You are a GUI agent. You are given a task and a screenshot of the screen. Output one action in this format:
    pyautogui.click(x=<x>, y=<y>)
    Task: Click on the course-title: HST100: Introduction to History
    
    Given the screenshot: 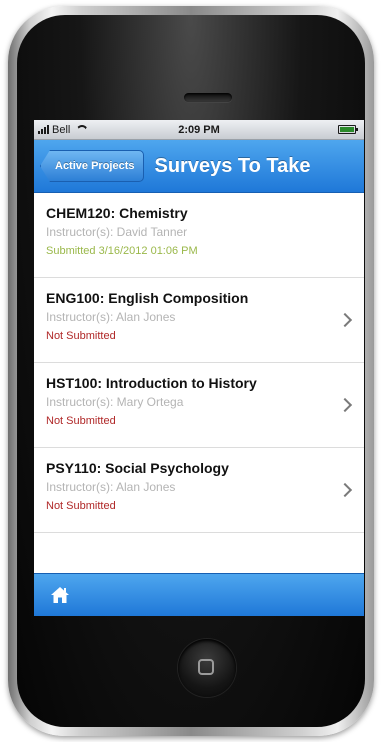 What is the action you would take?
    pyautogui.click(x=151, y=383)
    